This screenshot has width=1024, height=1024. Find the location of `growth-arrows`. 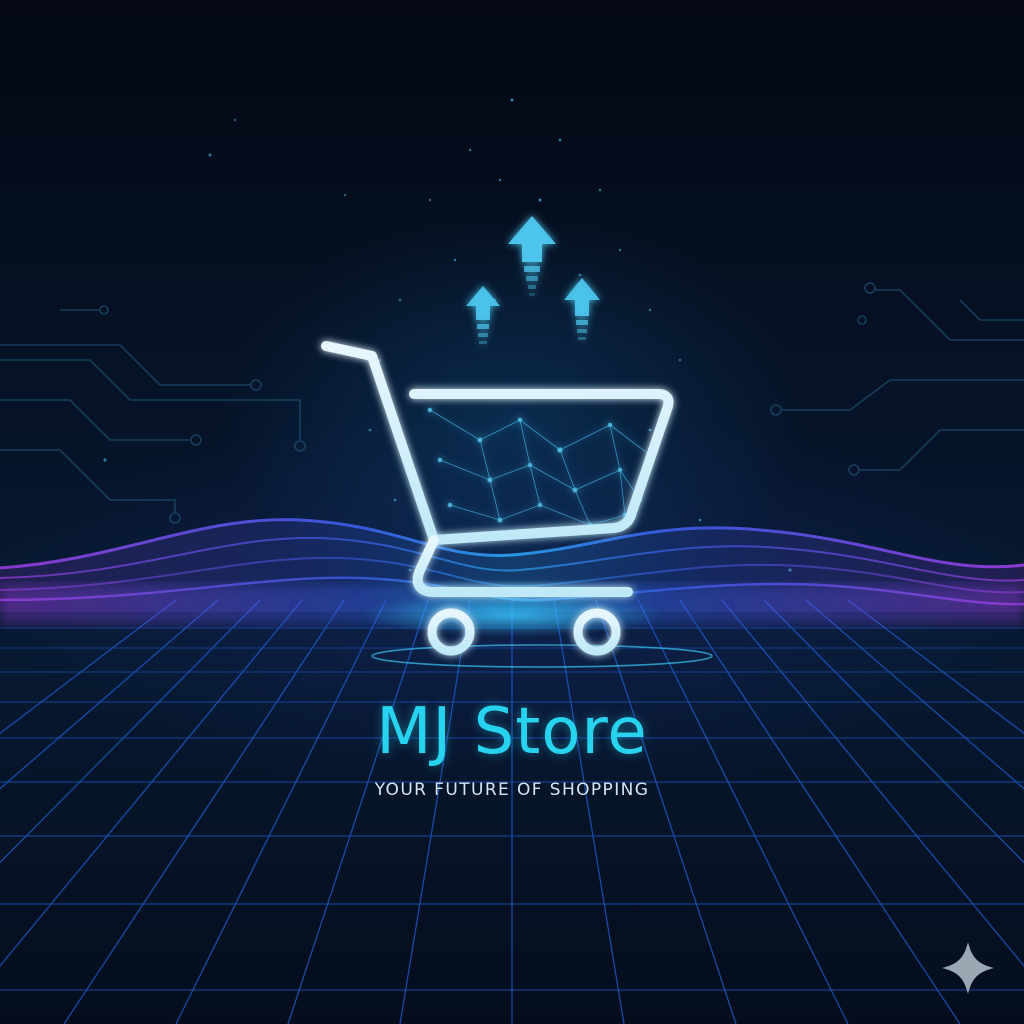

growth-arrows is located at coordinates (533, 280).